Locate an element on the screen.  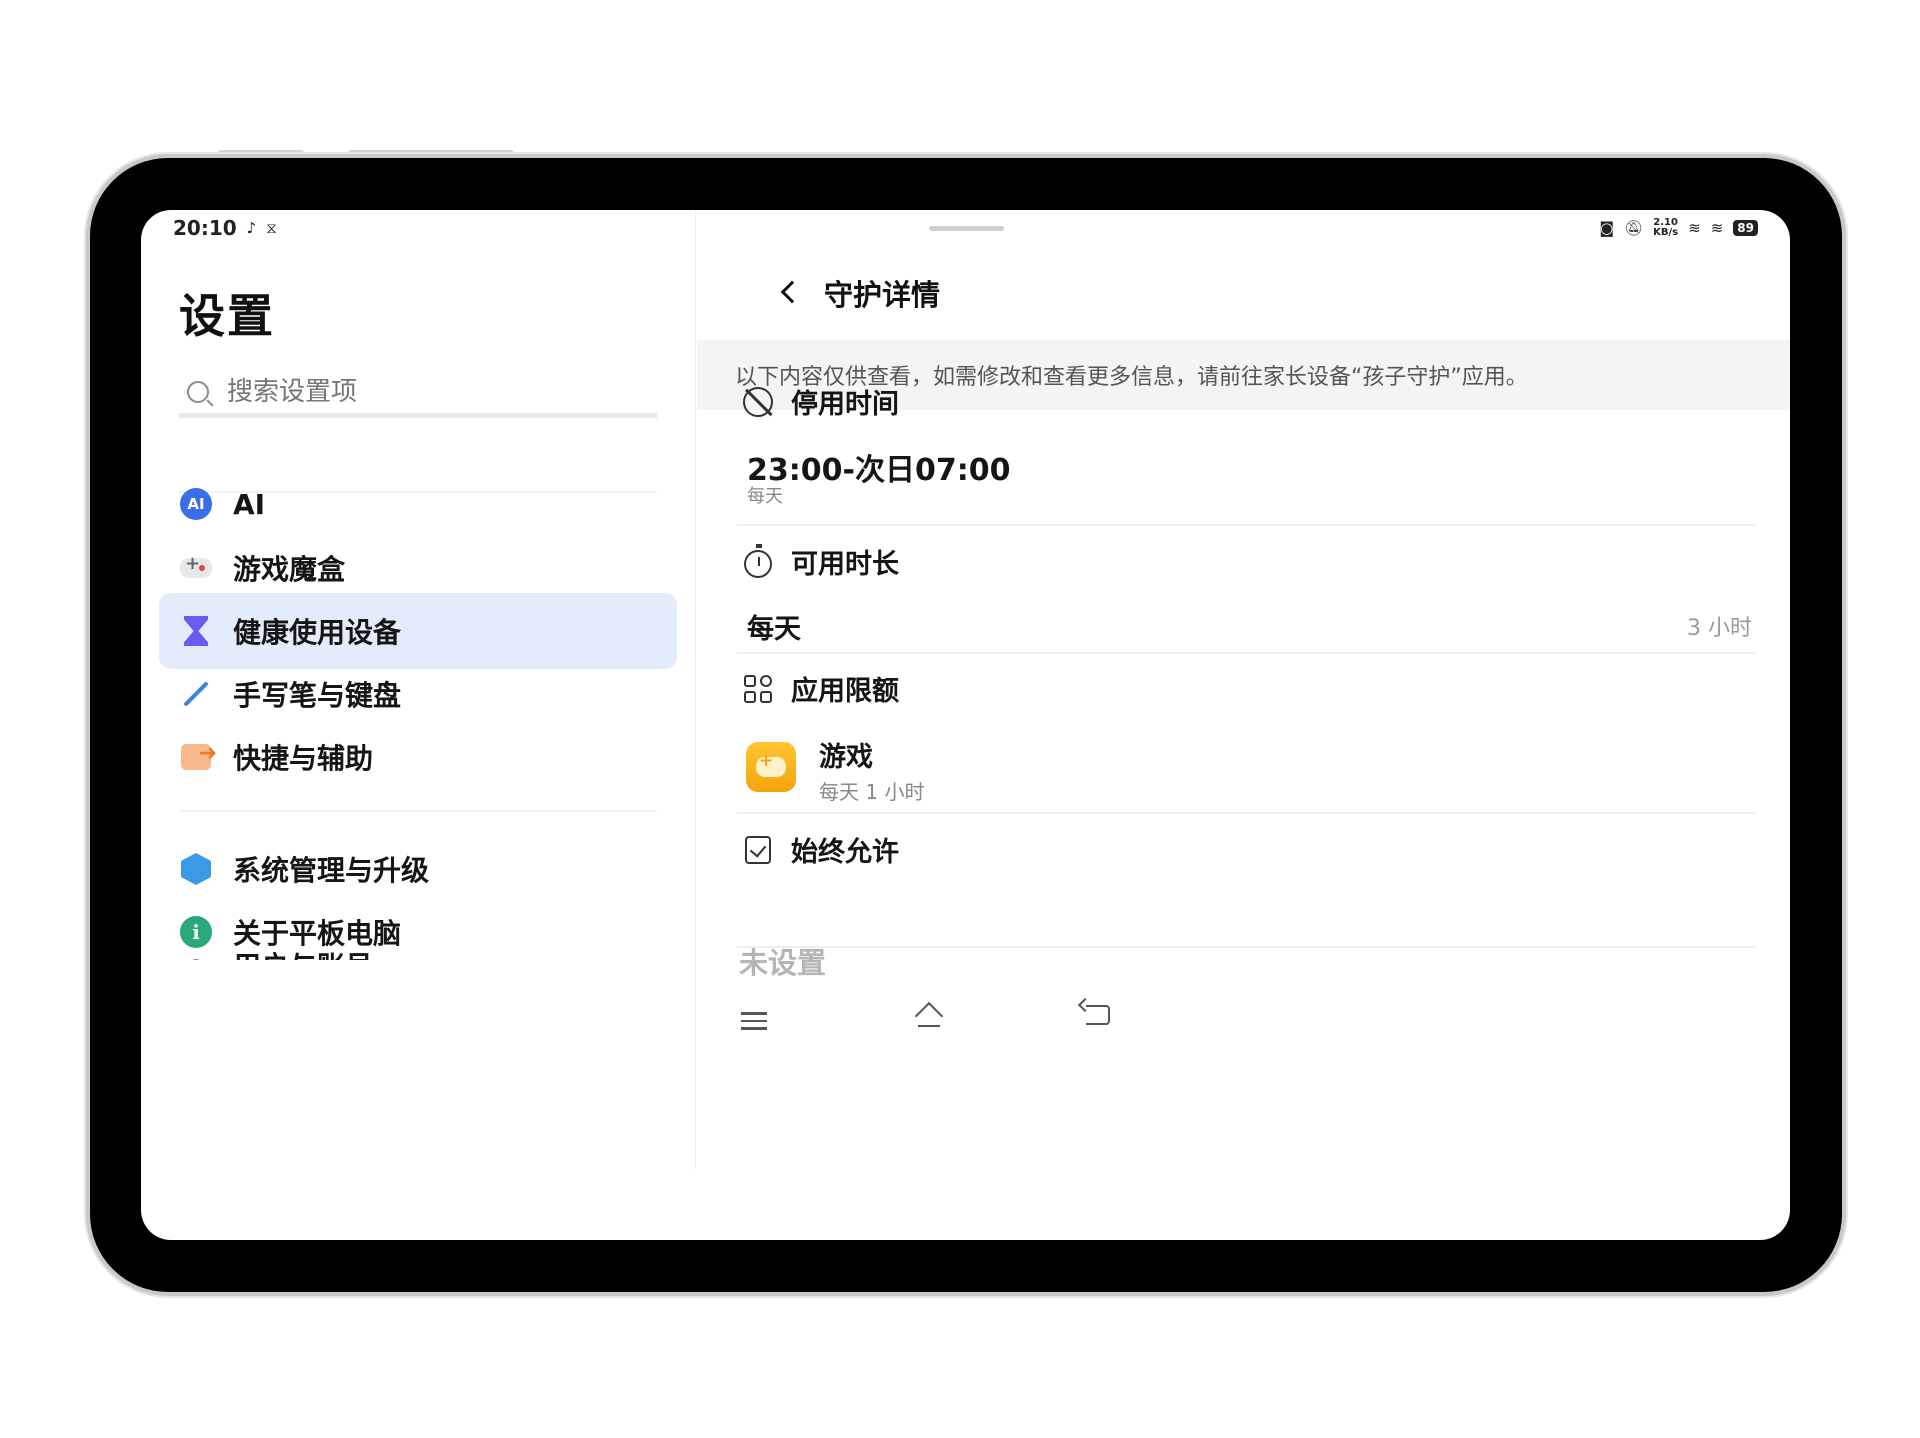
timer-icon is located at coordinates (758, 561).